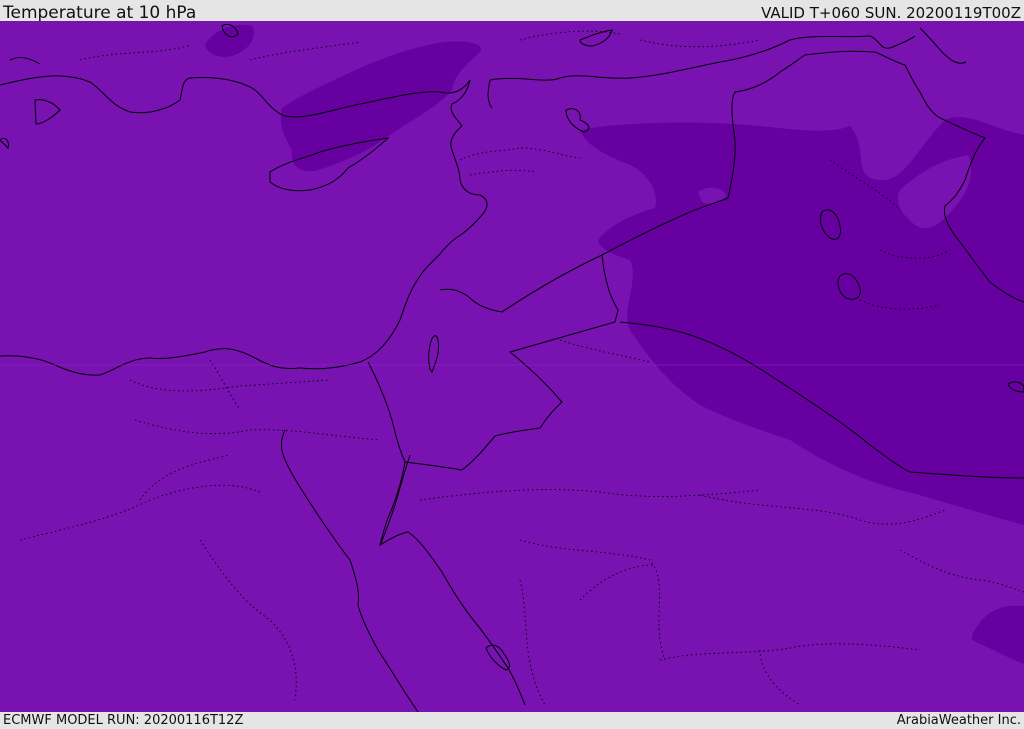 This screenshot has height=729, width=1024. I want to click on map-title: Temperature at 10 hPa, so click(100, 13).